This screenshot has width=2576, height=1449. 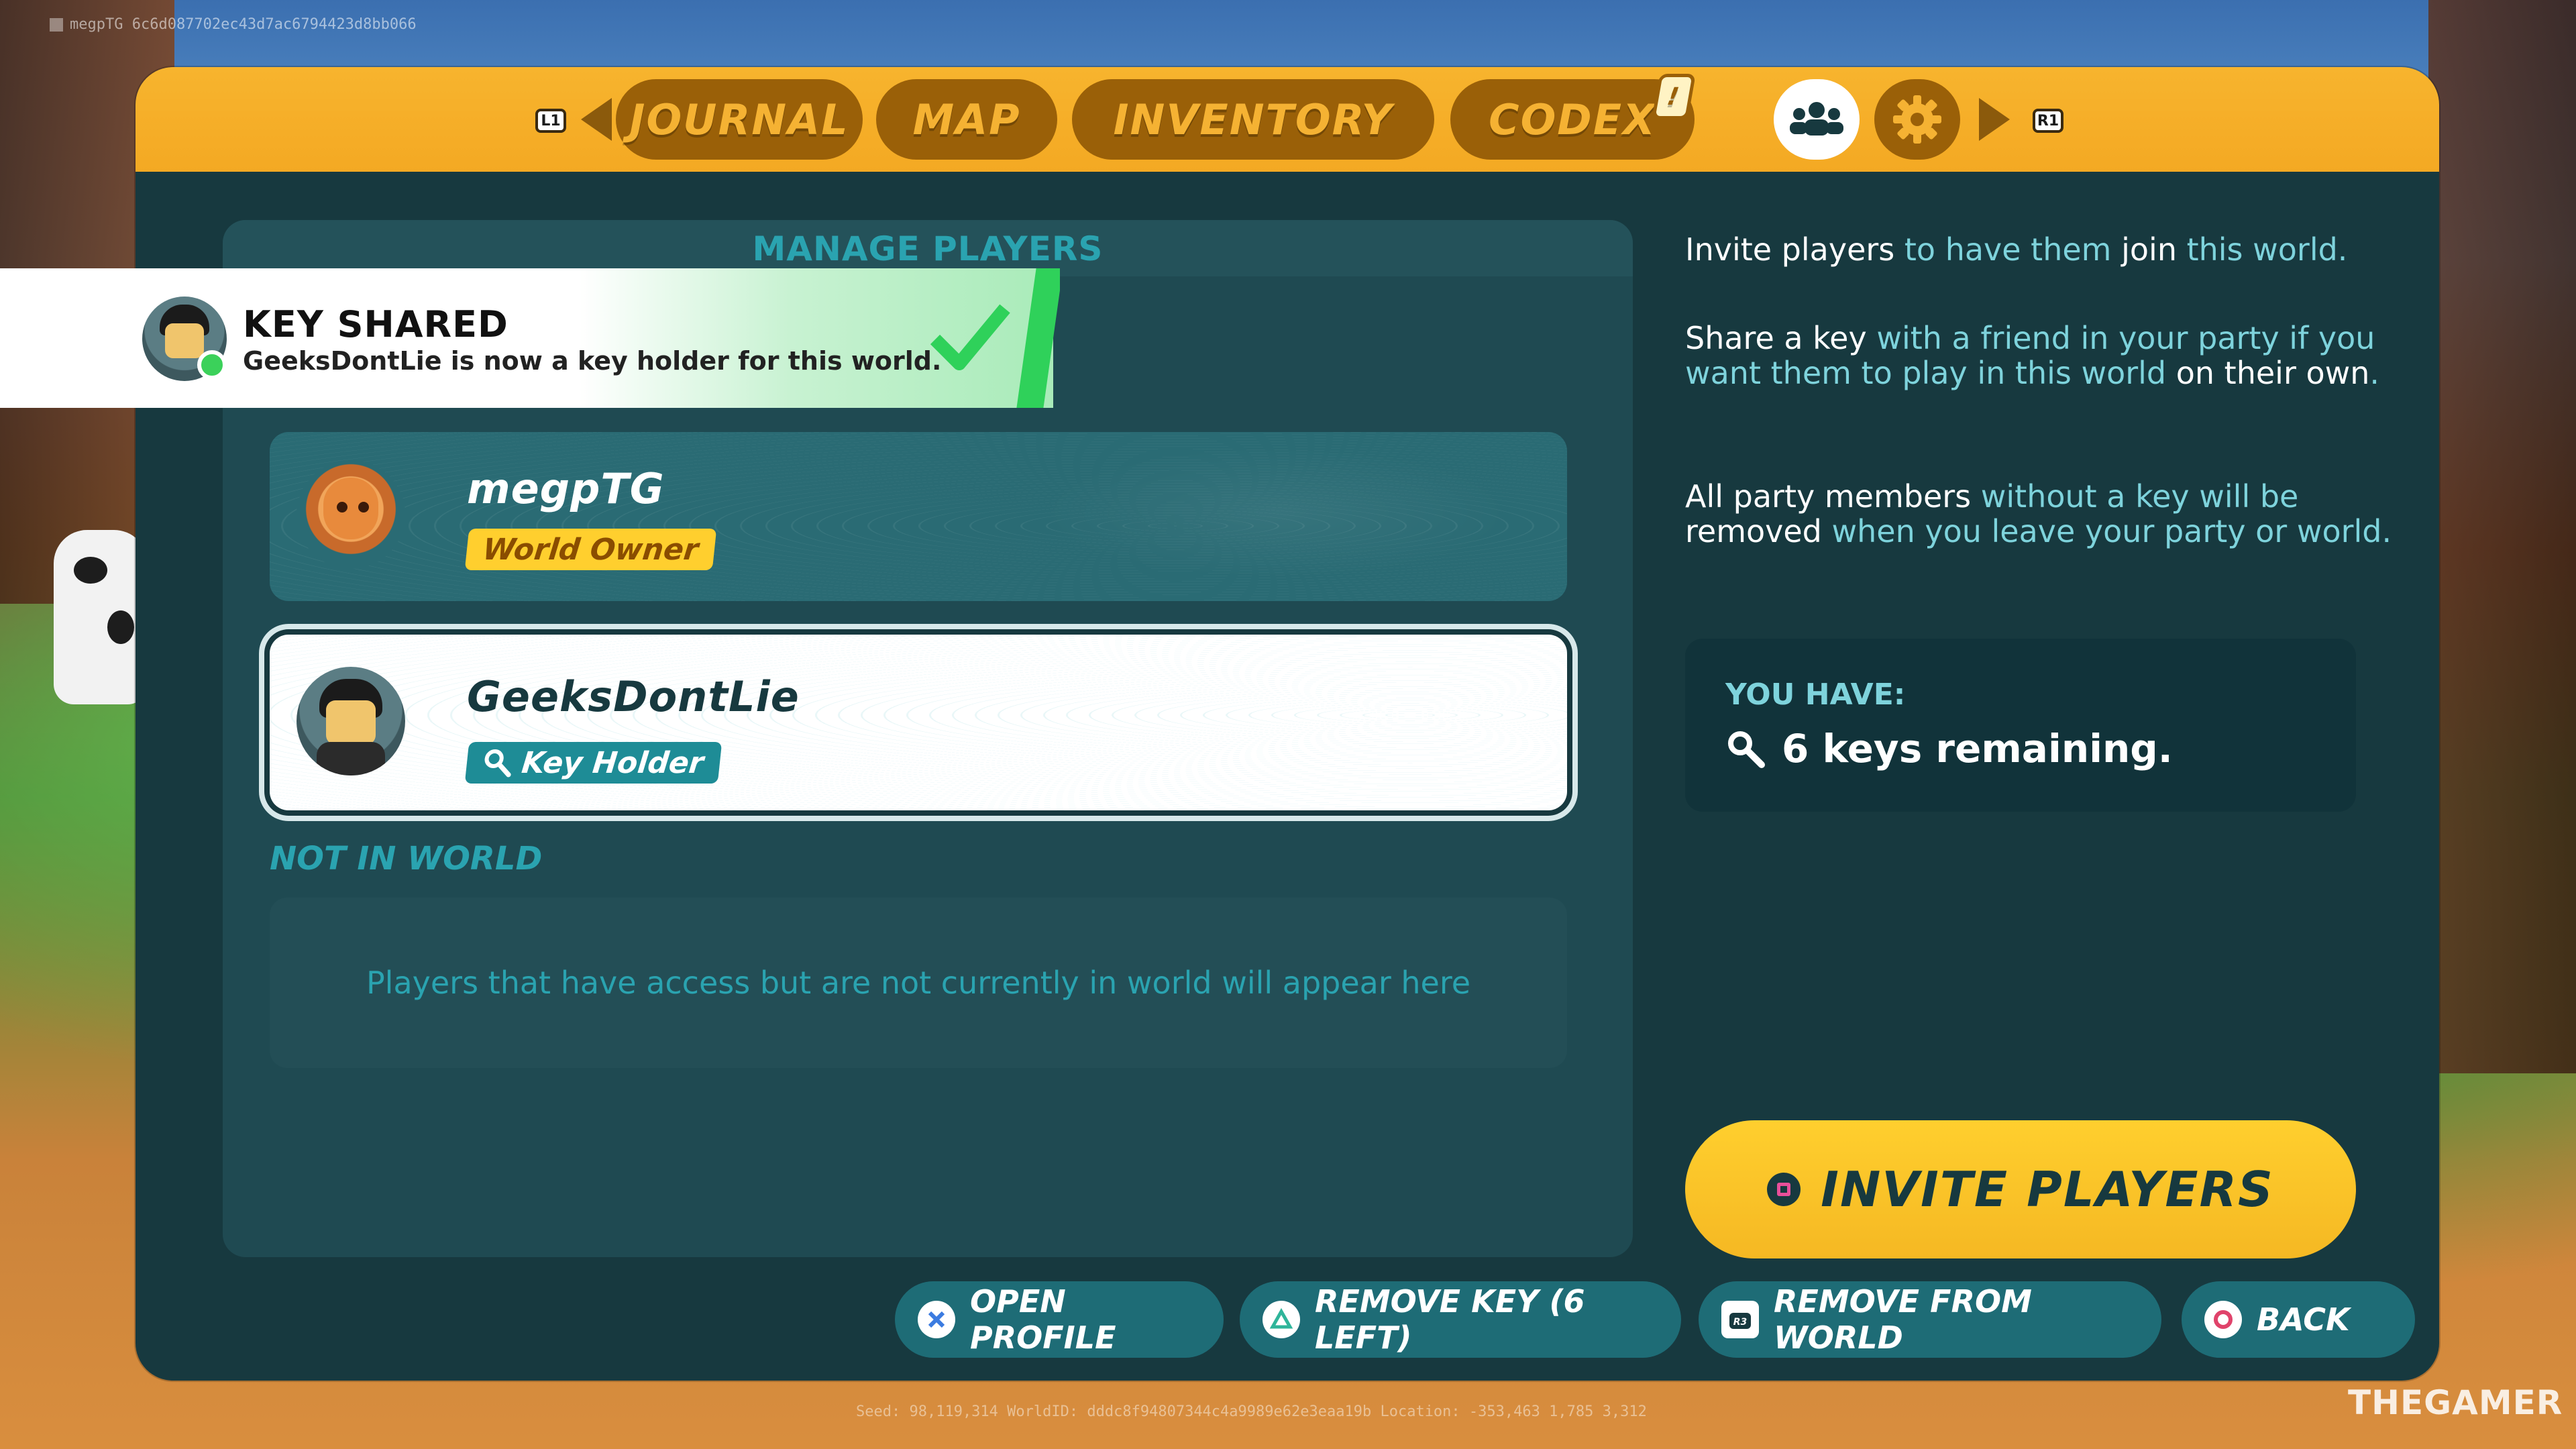 What do you see at coordinates (351, 514) in the screenshot?
I see `fox-avatar` at bounding box center [351, 514].